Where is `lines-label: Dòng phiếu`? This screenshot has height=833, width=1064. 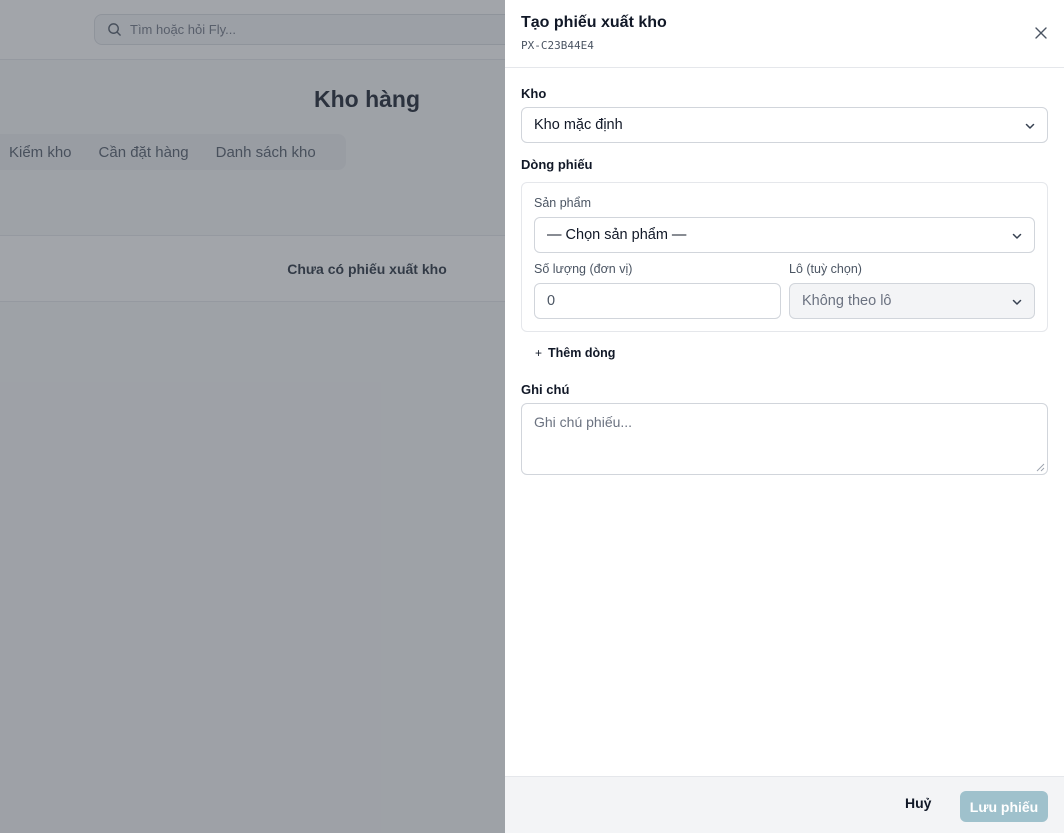 lines-label: Dòng phiếu is located at coordinates (557, 164).